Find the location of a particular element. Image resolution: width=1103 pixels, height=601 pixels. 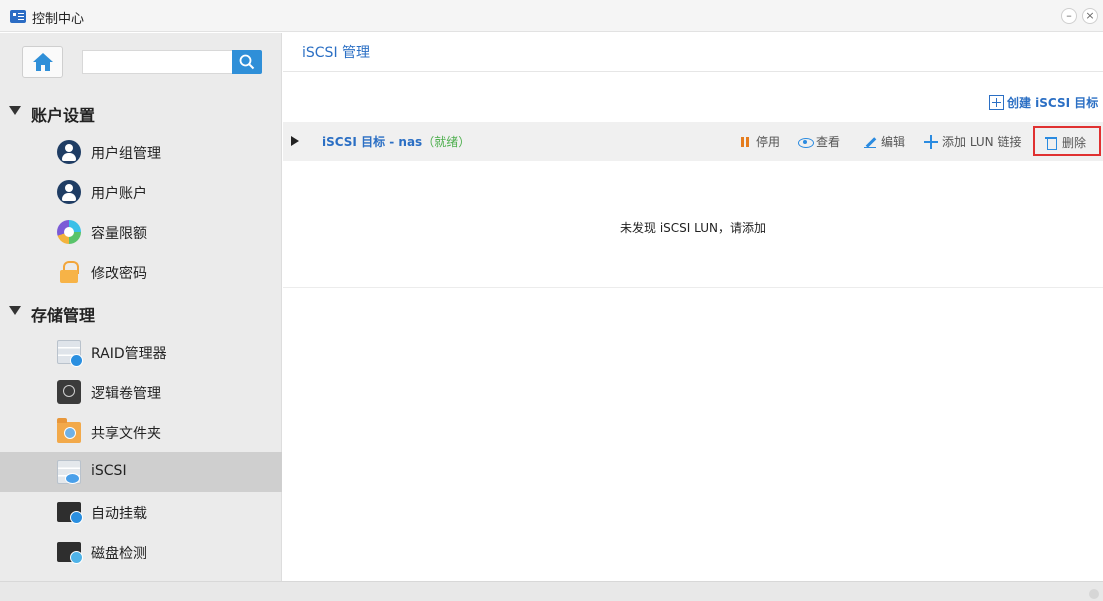

sidebar-item-label: 用户组管理 is located at coordinates (126, 154).